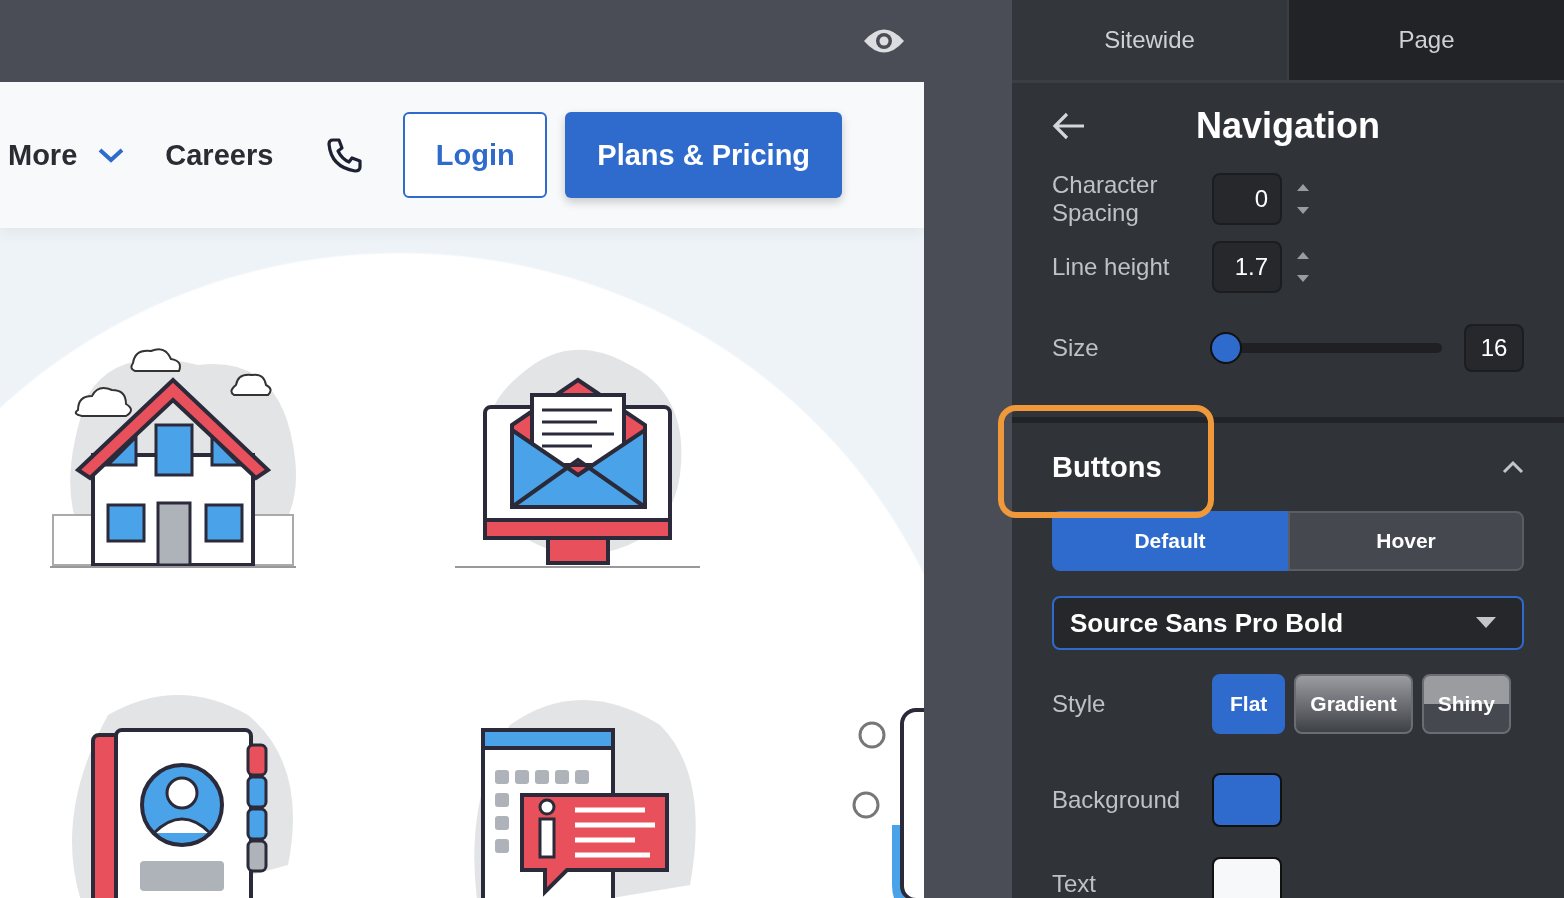 The width and height of the screenshot is (1564, 898). Describe the element at coordinates (1076, 348) in the screenshot. I see `field-label: Size` at that location.